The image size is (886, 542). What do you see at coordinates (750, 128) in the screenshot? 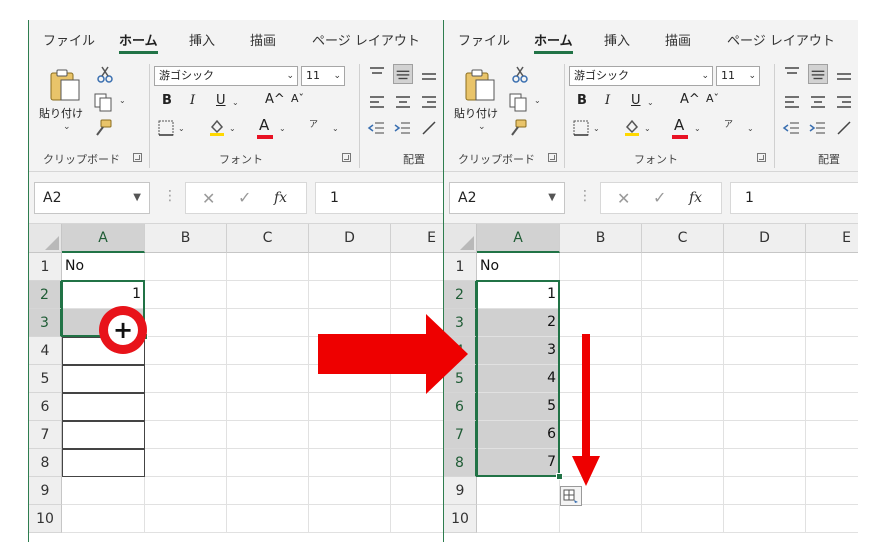
I see `phonetic-dropdown-icon: ⌄` at bounding box center [750, 128].